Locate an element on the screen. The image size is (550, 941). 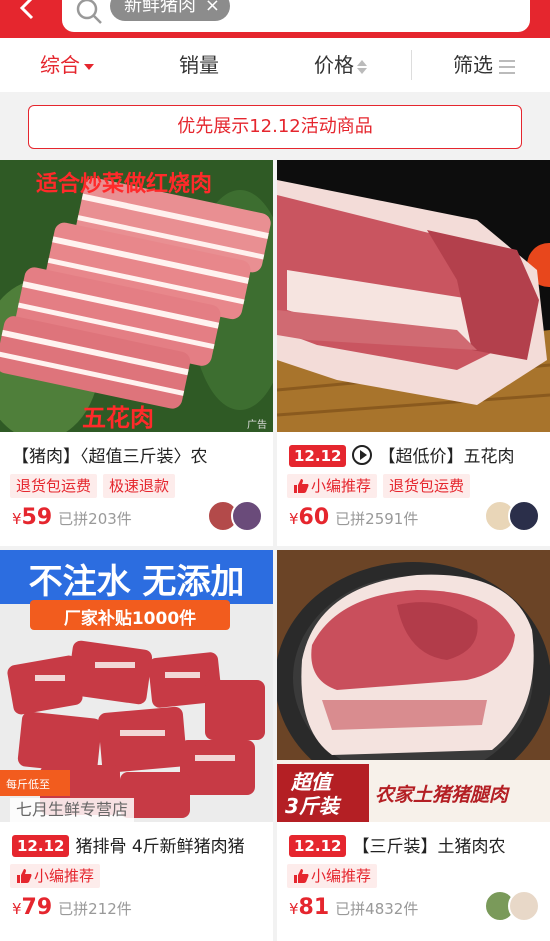
sort-filter: 筛选 is located at coordinates (484, 65).